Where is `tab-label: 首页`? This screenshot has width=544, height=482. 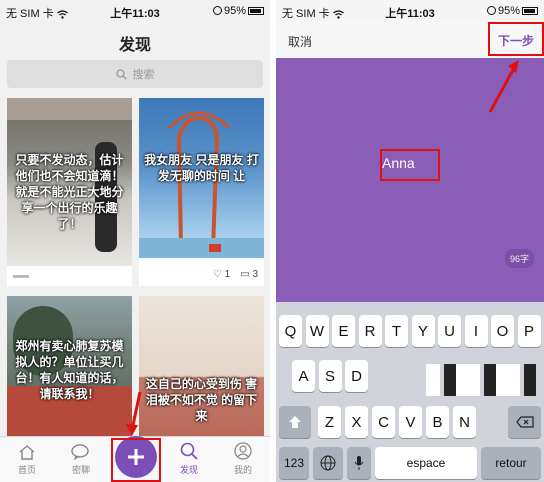 tab-label: 首页 is located at coordinates (26, 470).